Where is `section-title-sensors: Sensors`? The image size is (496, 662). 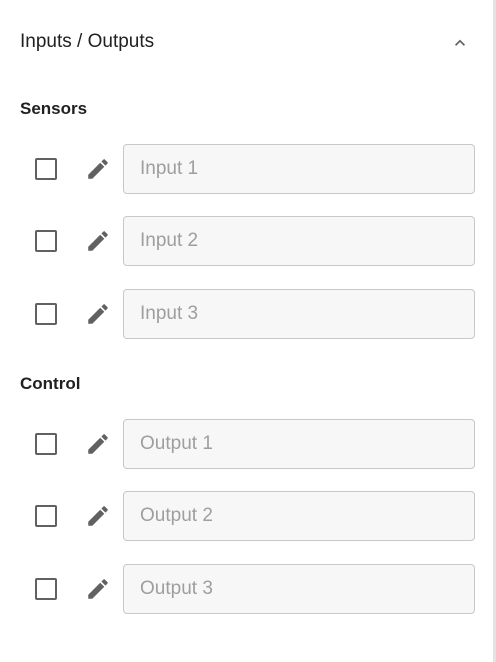
section-title-sensors: Sensors is located at coordinates (54, 108).